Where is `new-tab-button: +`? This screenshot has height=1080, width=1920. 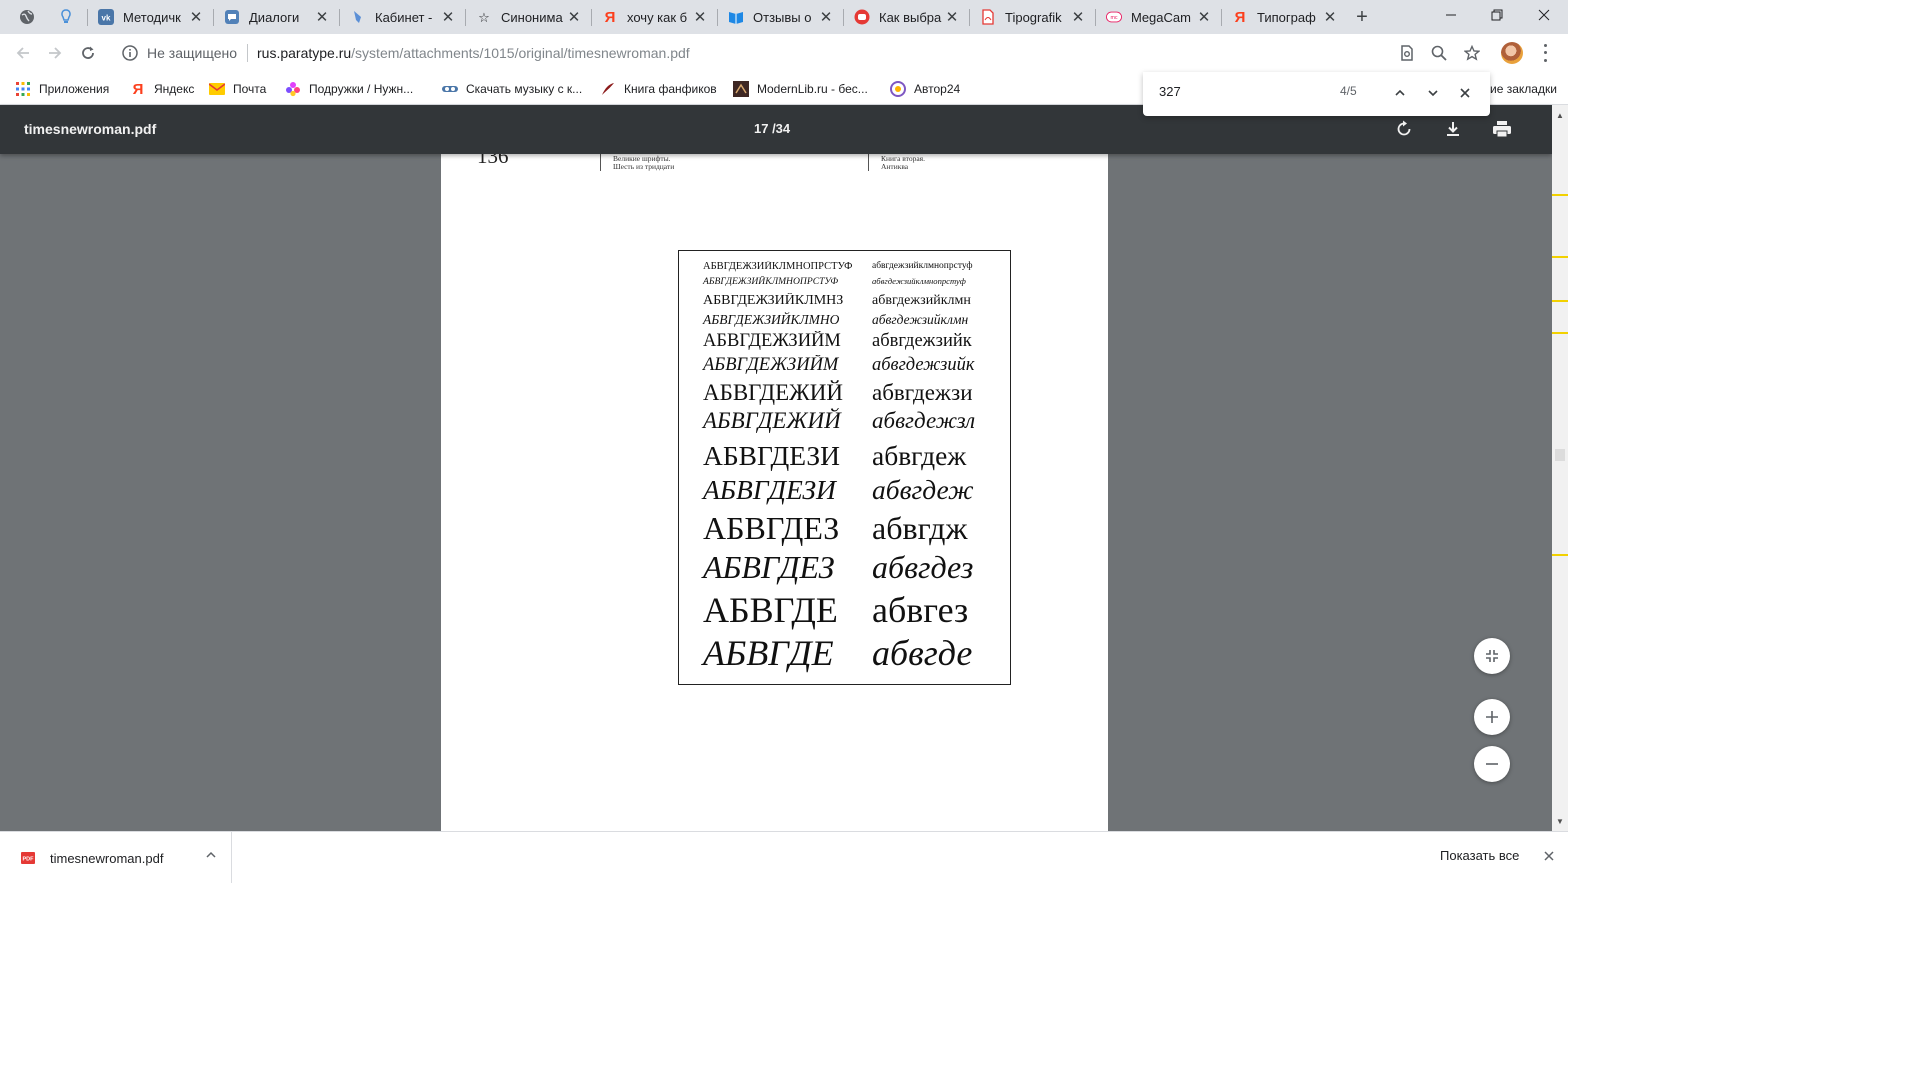 new-tab-button: + is located at coordinates (1362, 17).